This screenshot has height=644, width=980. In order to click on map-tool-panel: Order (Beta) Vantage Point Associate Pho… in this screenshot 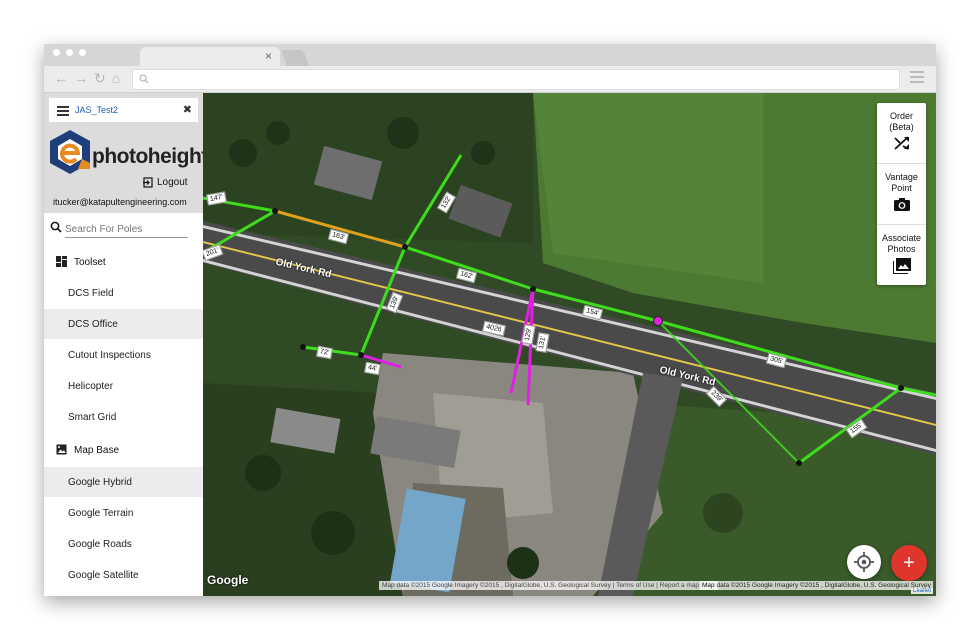, I will do `click(901, 194)`.